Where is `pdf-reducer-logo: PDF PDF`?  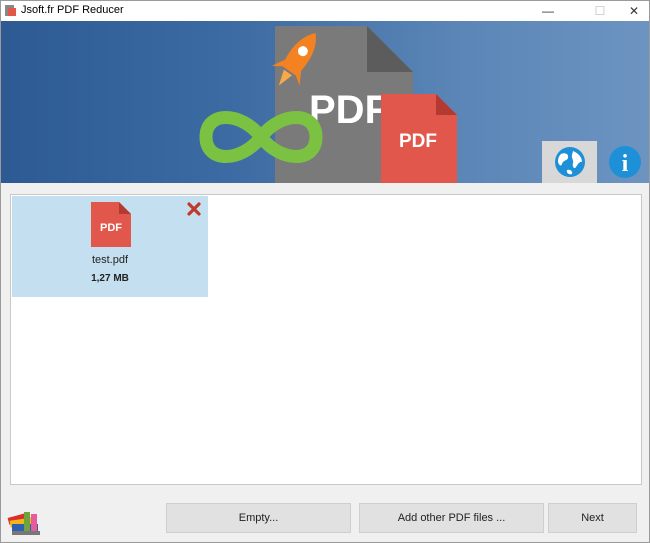 pdf-reducer-logo: PDF PDF is located at coordinates (328, 104).